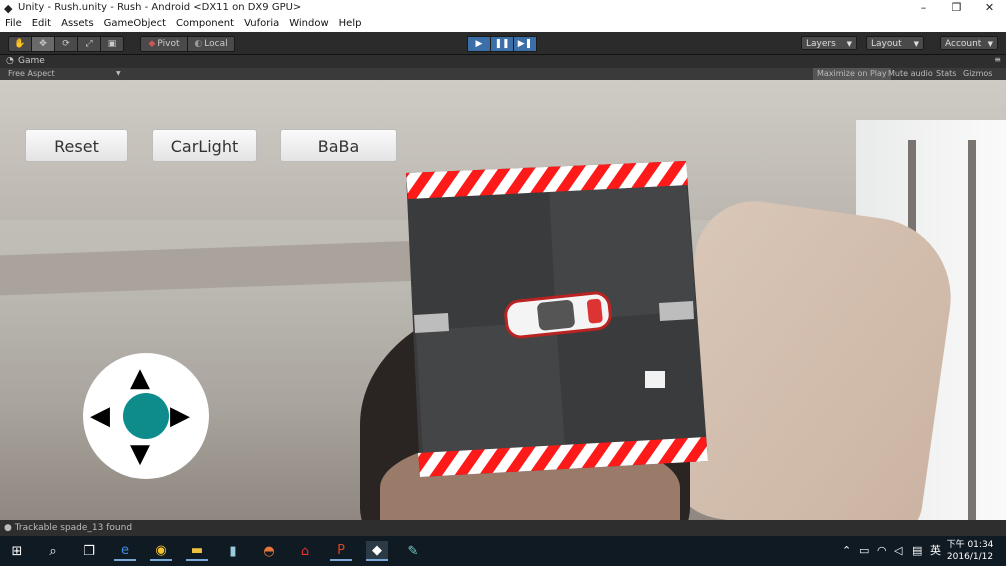 The width and height of the screenshot is (1006, 566). I want to click on maximize-button: ❐, so click(956, 8).